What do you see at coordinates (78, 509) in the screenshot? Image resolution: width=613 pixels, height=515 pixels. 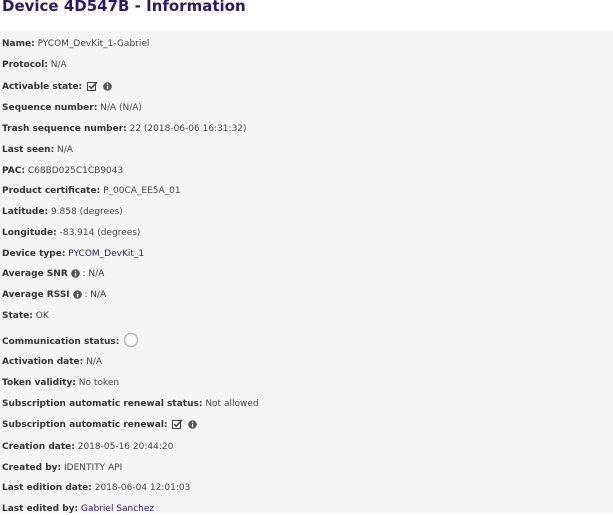 I see `field-last-edited-by: Last edited by: Gabriel Sanchez` at bounding box center [78, 509].